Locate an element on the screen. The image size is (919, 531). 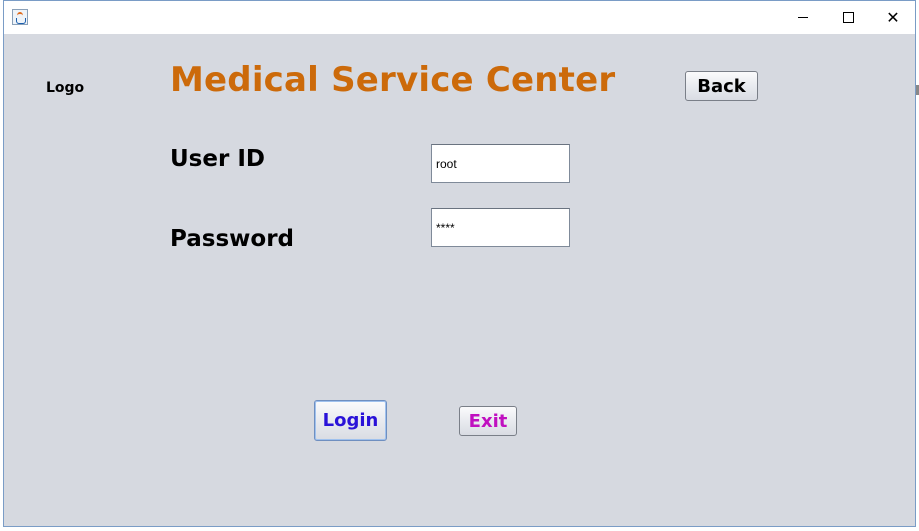
close-button: ✕ is located at coordinates (893, 17).